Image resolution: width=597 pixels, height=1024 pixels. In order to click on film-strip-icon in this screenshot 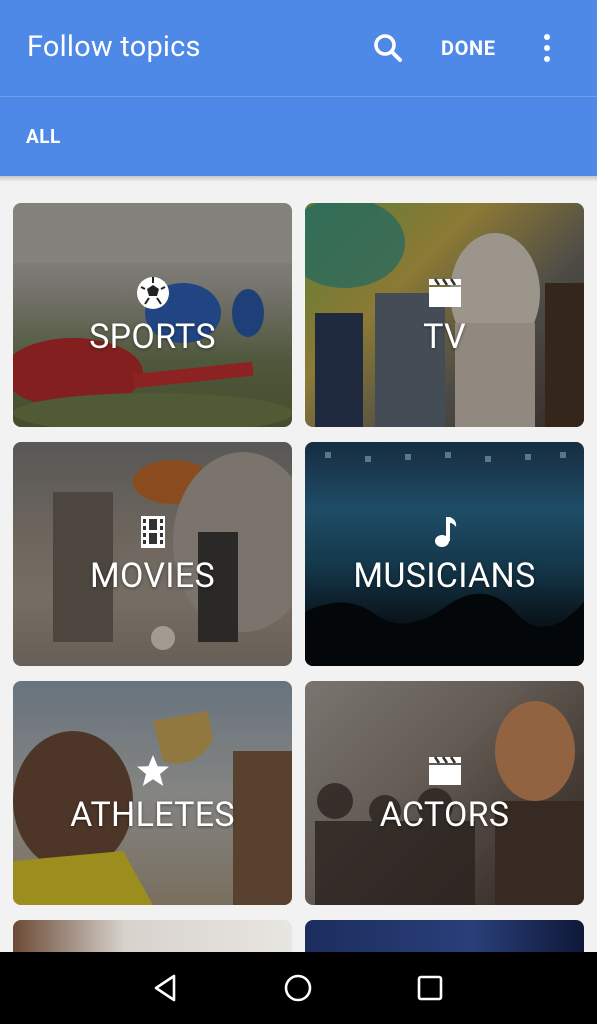, I will do `click(152, 532)`.